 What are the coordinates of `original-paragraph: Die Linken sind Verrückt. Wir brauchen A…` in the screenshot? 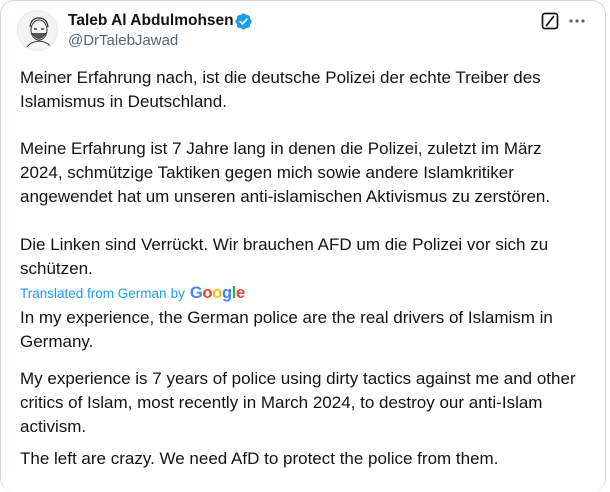 It's located at (284, 256).